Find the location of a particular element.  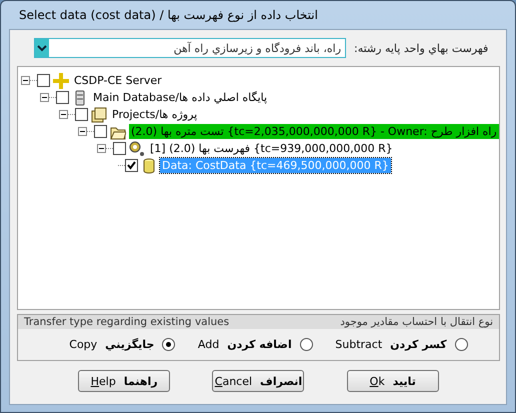

tree-item: (2.0) تست متره بها {tc=2,035,000,000,000 R} - Owner: راه افزار طرح is located at coordinates (314, 131).